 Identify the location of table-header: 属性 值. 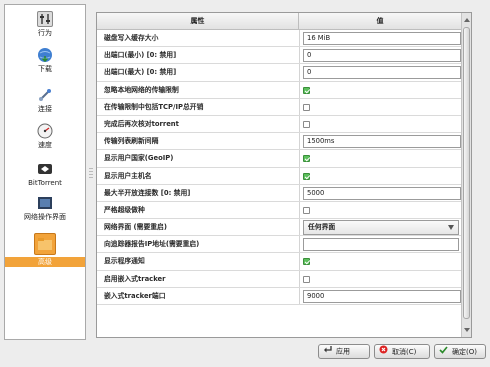
(279, 21).